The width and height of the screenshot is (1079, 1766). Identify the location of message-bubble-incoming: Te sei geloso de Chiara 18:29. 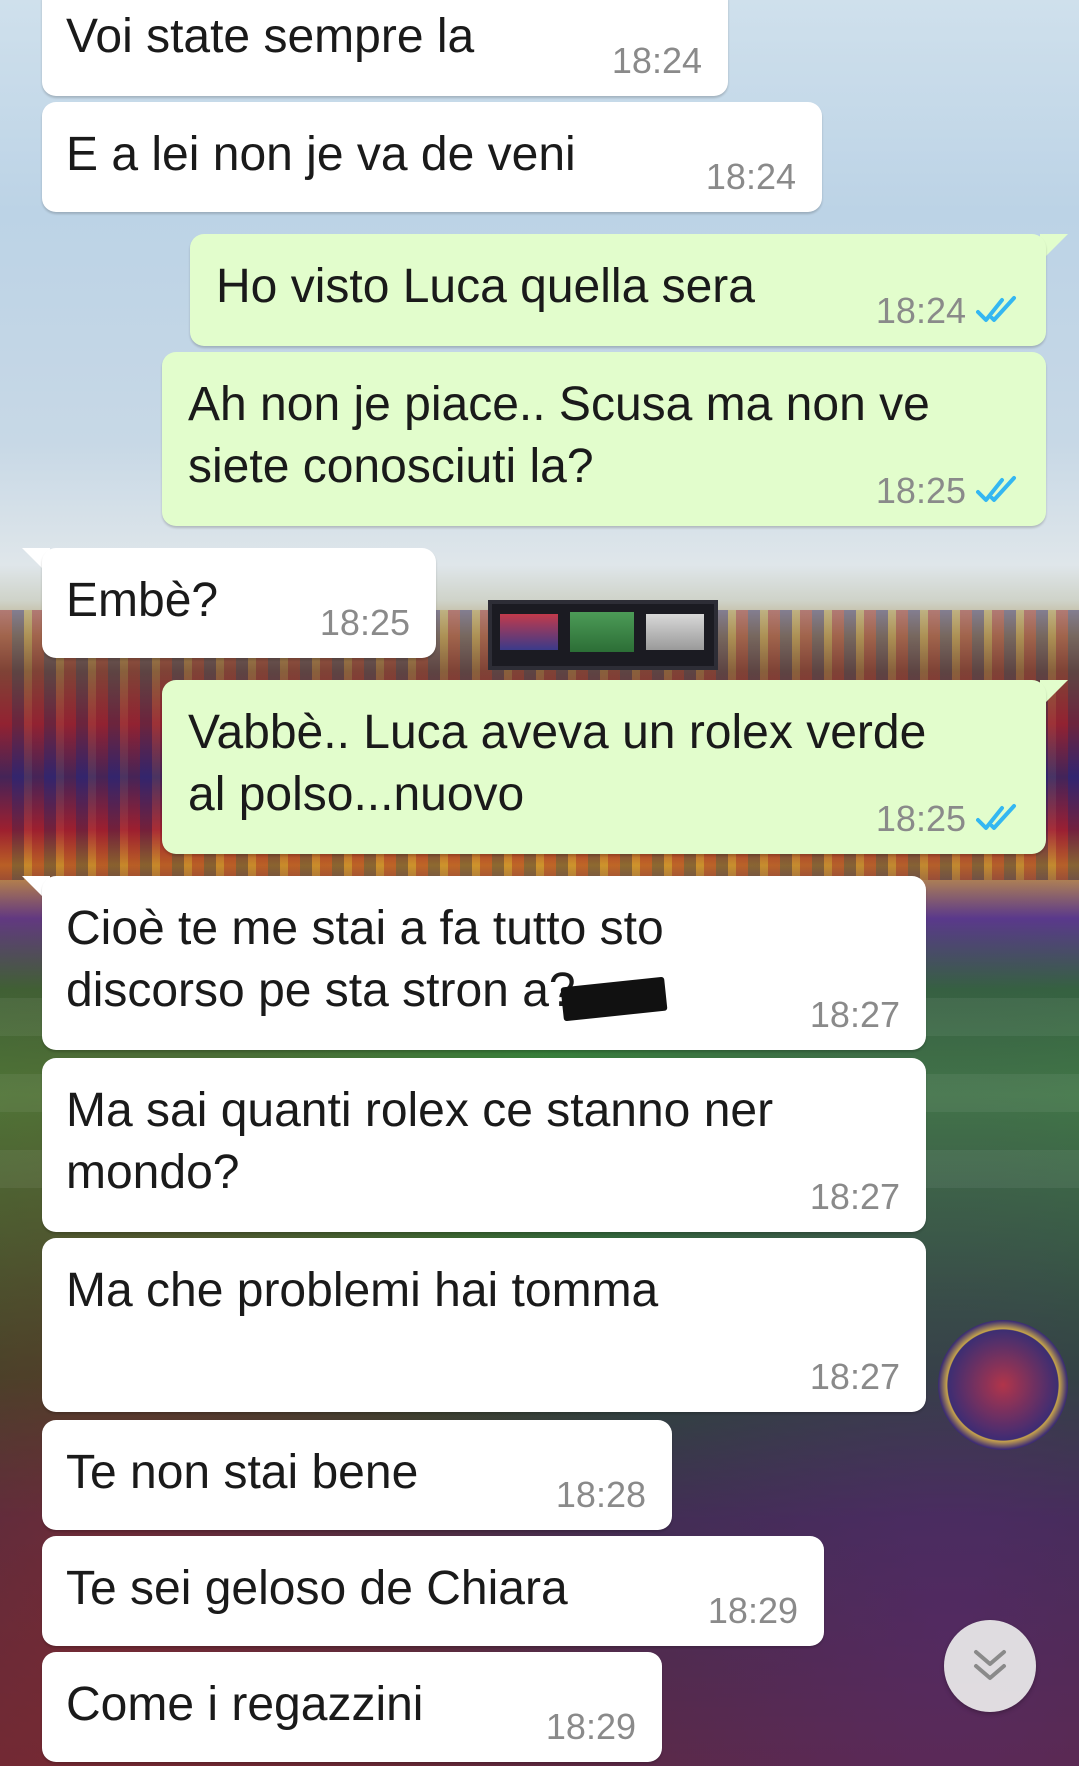
(433, 1591).